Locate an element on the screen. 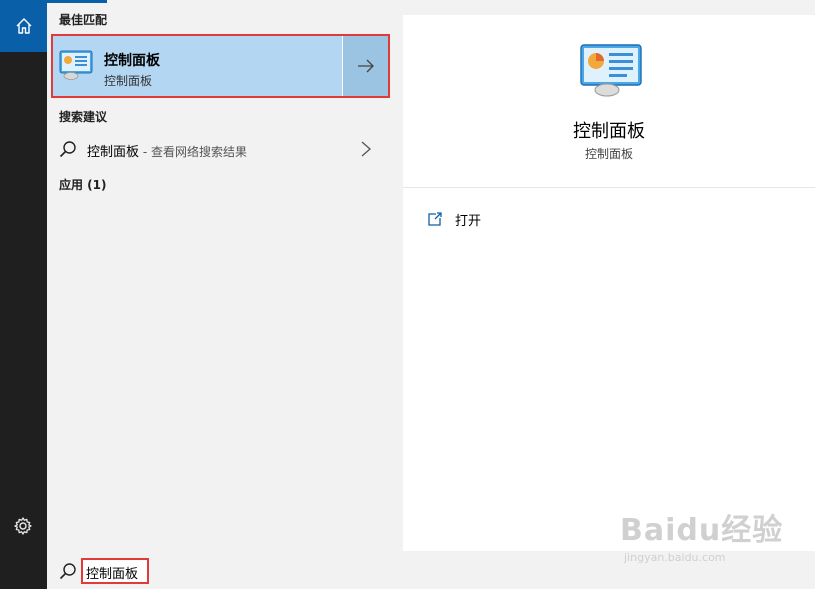 This screenshot has width=815, height=589. search-input: 控制面板 is located at coordinates (115, 571).